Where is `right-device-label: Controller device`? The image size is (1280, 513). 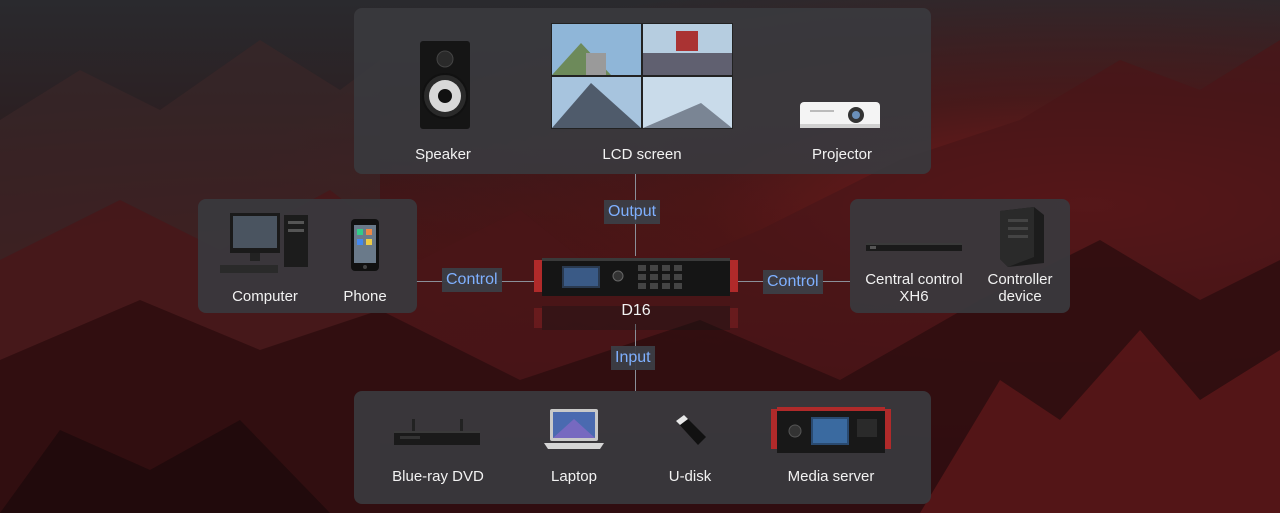
right-device-label: Controller device is located at coordinates (1020, 288).